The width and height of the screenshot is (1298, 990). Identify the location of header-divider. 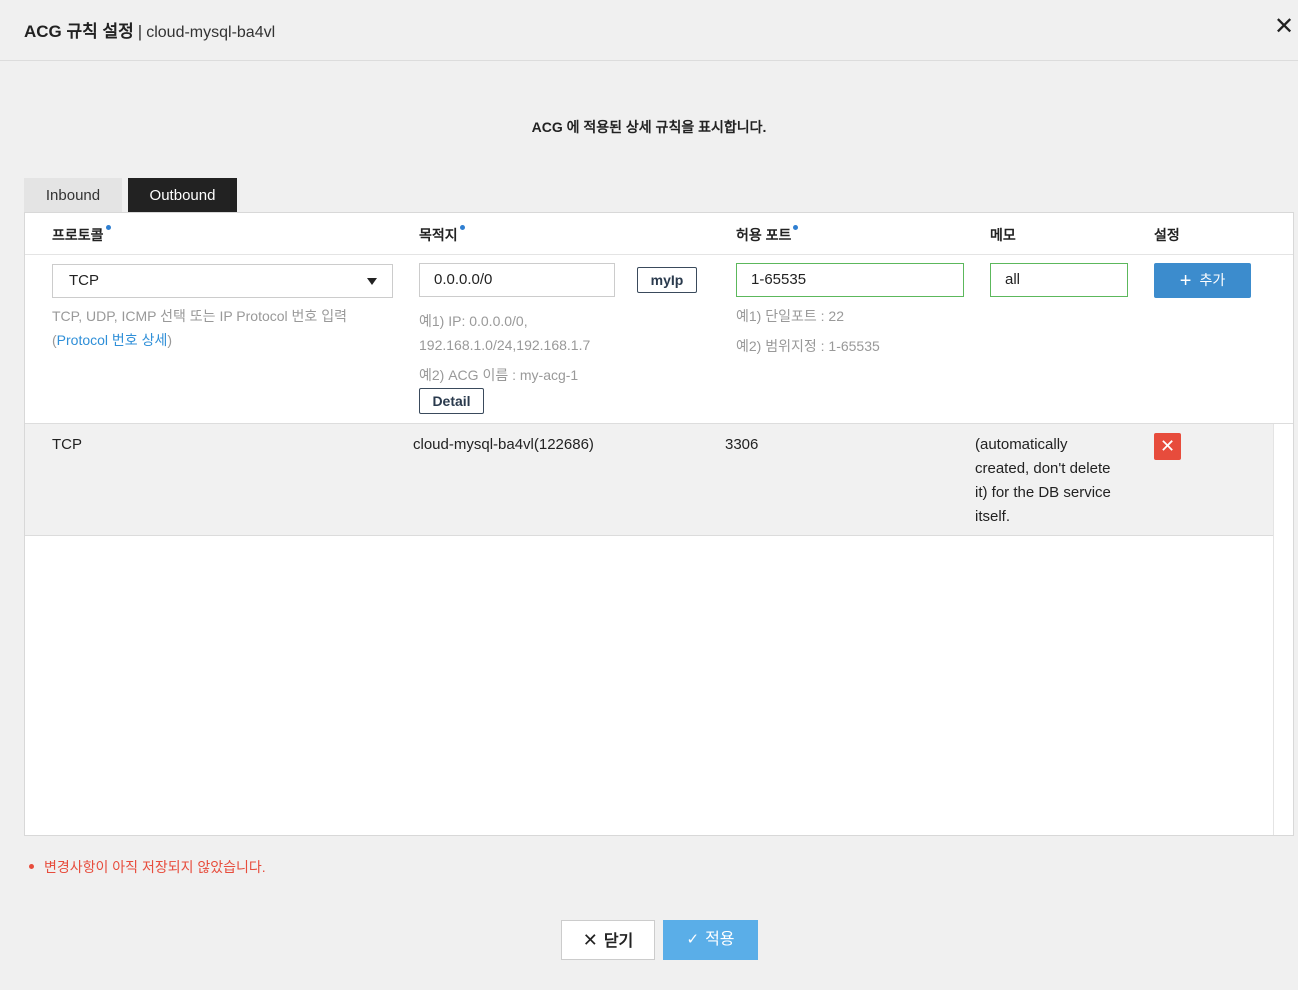
(659, 254).